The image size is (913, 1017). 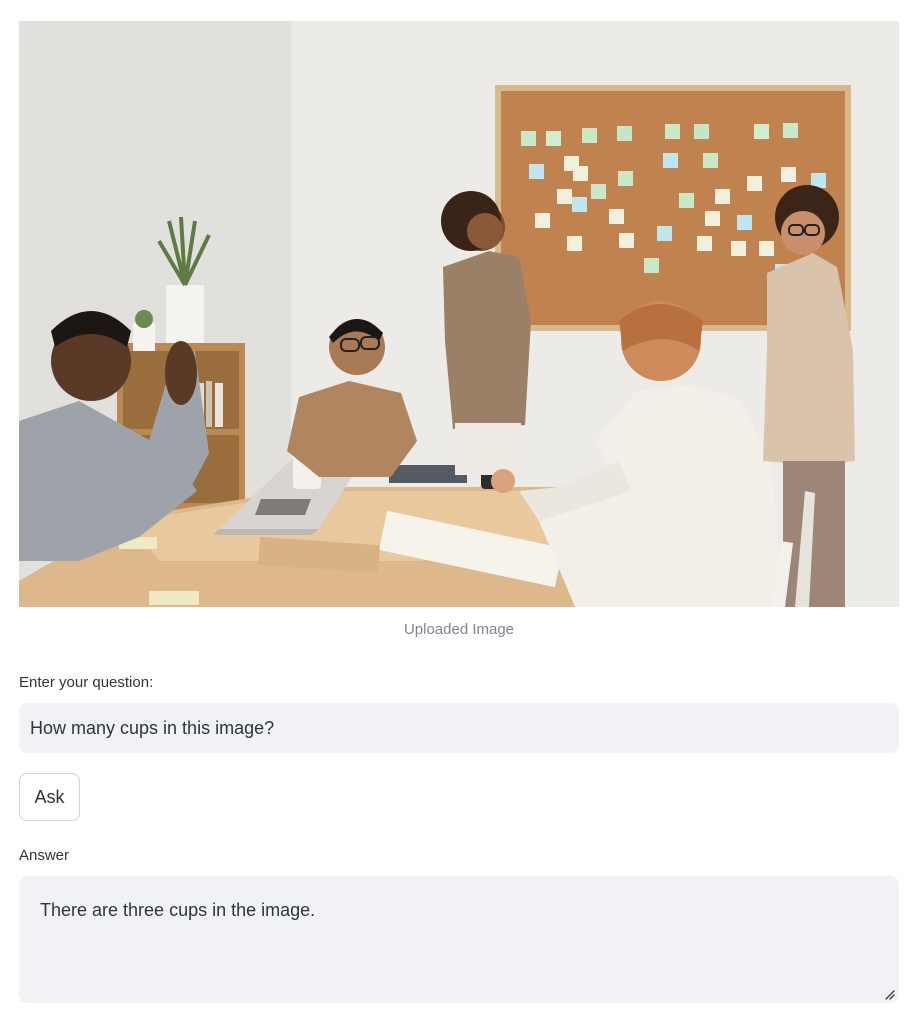 I want to click on image-caption: Uploaded Image, so click(x=459, y=629).